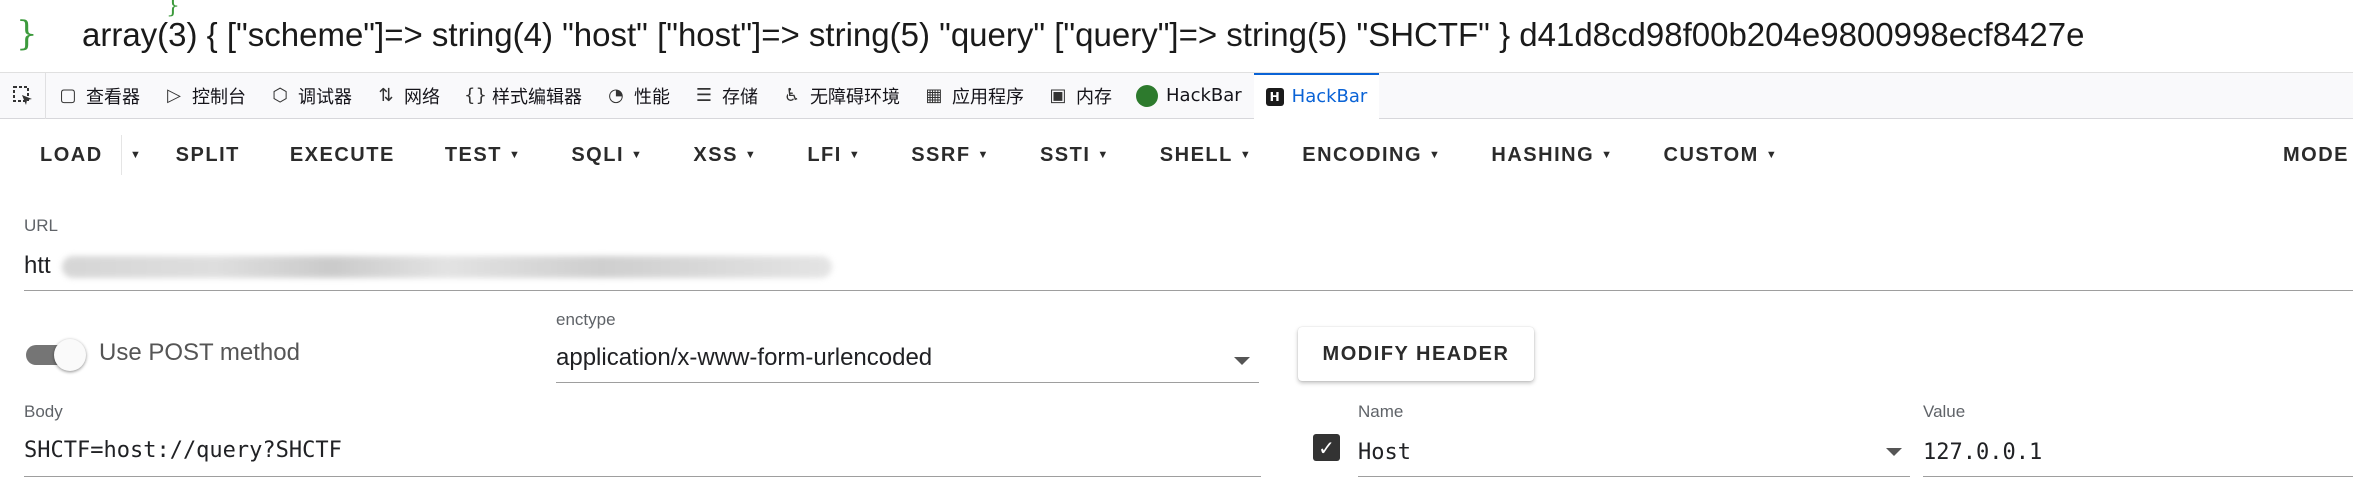  What do you see at coordinates (855, 97) in the screenshot?
I see `tab-accessibility-label: 无障碍环境` at bounding box center [855, 97].